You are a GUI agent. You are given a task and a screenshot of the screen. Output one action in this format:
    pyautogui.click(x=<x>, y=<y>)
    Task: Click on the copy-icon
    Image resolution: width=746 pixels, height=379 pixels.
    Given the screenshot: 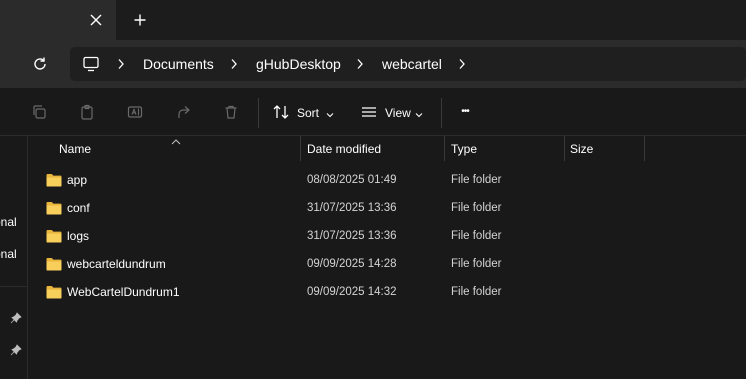 What is the action you would take?
    pyautogui.click(x=39, y=112)
    